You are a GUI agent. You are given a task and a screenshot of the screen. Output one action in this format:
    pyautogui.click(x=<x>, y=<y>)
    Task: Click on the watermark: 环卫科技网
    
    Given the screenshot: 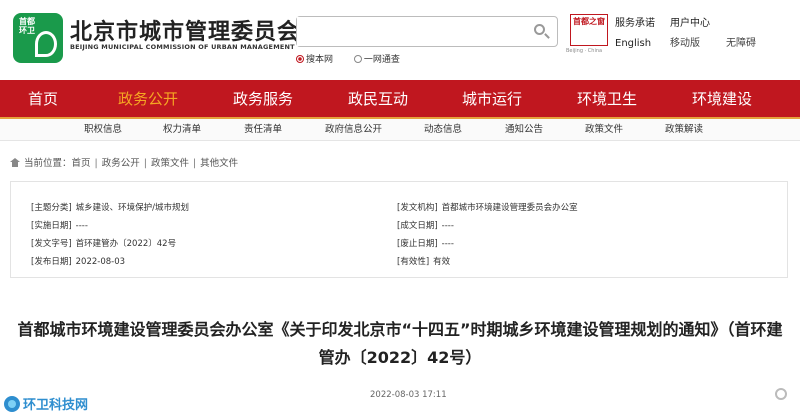 What is the action you would take?
    pyautogui.click(x=46, y=403)
    